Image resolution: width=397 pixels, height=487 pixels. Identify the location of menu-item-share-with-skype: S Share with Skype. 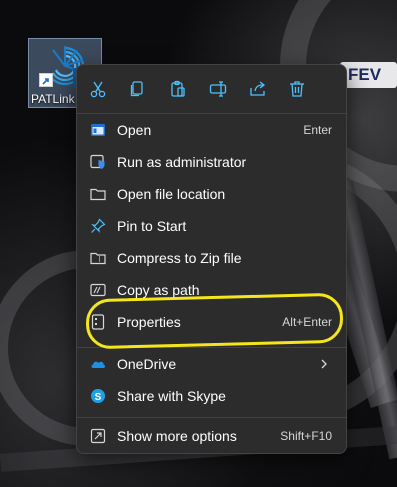
(211, 396).